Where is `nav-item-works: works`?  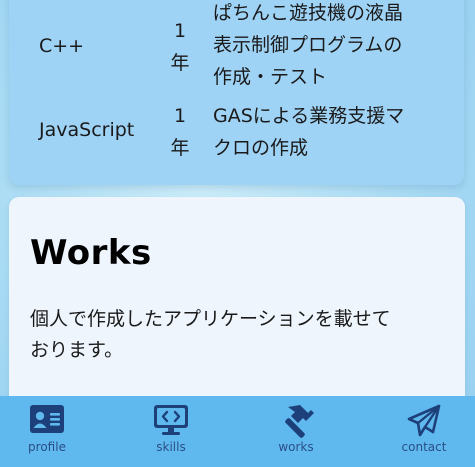
nav-item-works: works is located at coordinates (296, 431).